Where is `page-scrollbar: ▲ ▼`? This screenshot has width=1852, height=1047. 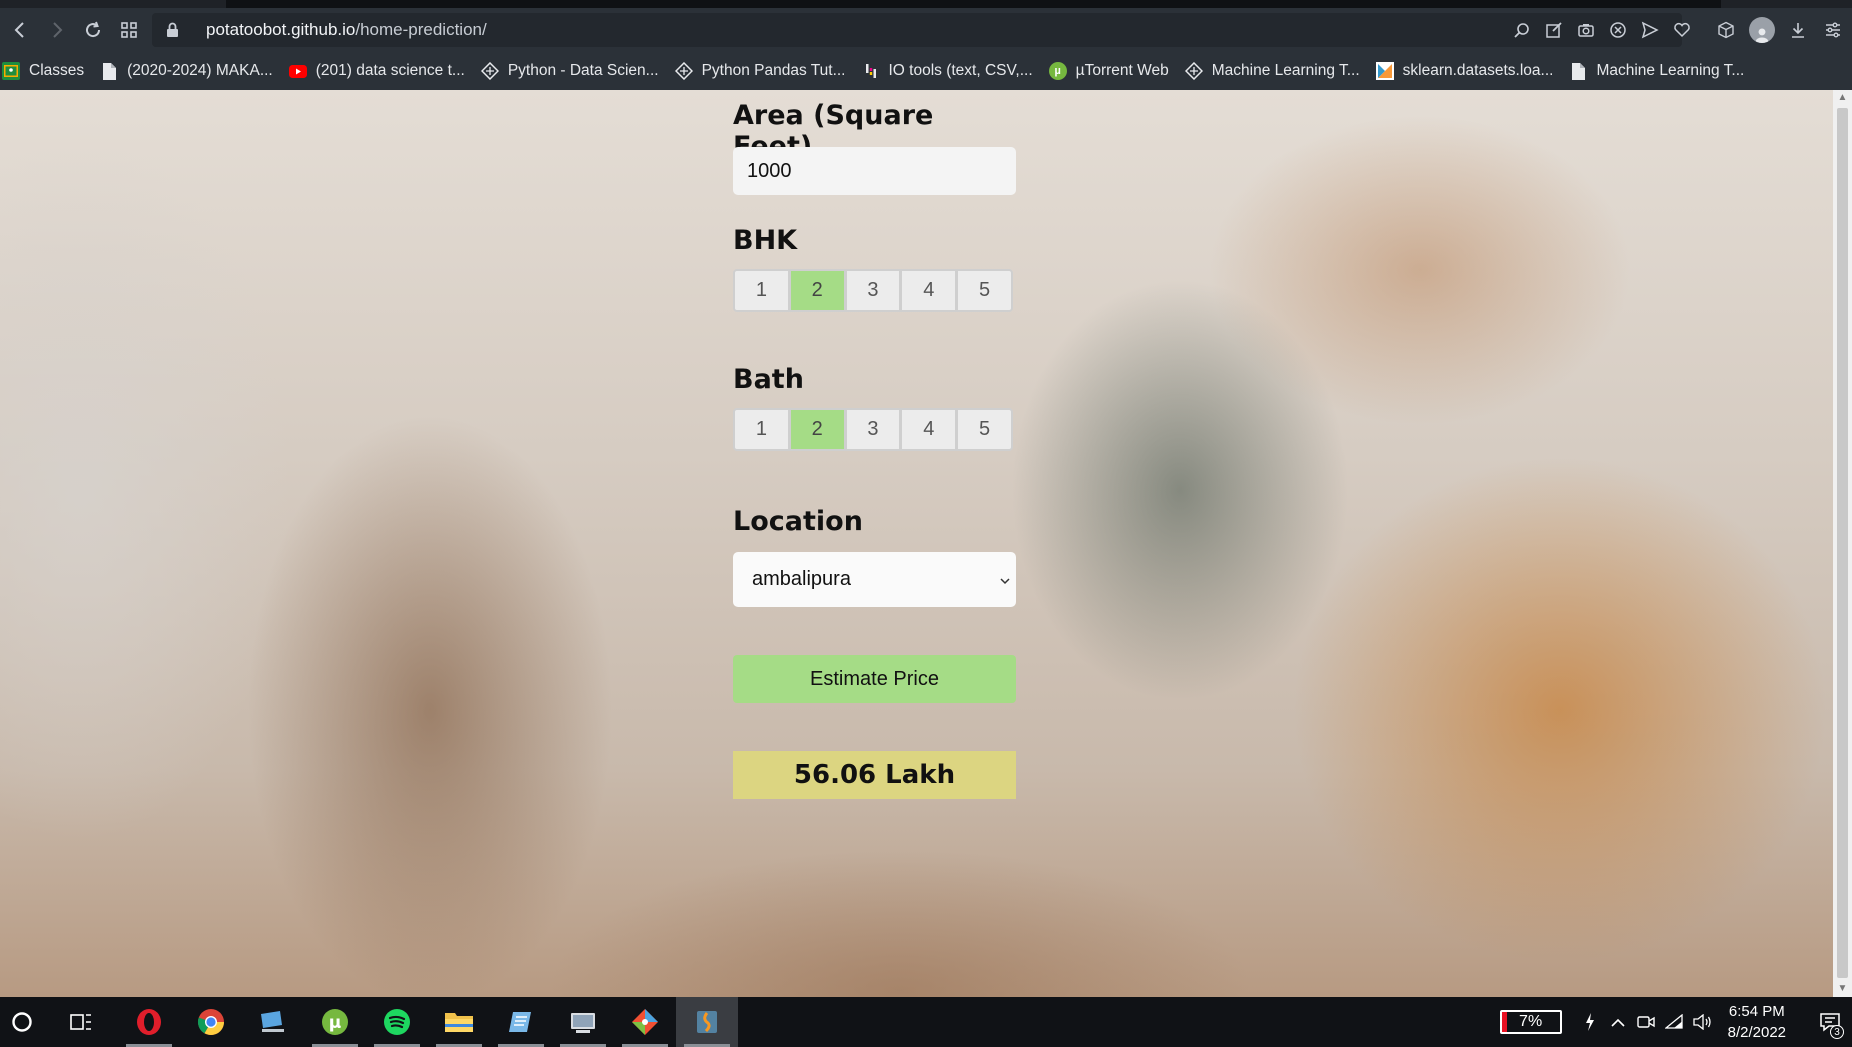 page-scrollbar: ▲ ▼ is located at coordinates (1842, 543).